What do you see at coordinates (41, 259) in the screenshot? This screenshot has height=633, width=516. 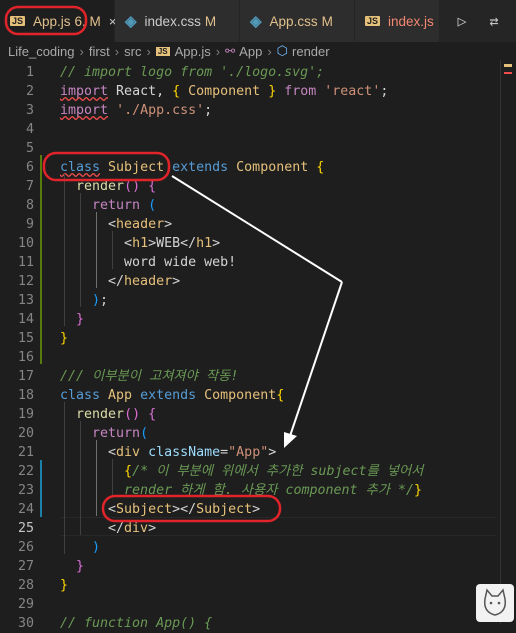 I see `added-lines-gutter` at bounding box center [41, 259].